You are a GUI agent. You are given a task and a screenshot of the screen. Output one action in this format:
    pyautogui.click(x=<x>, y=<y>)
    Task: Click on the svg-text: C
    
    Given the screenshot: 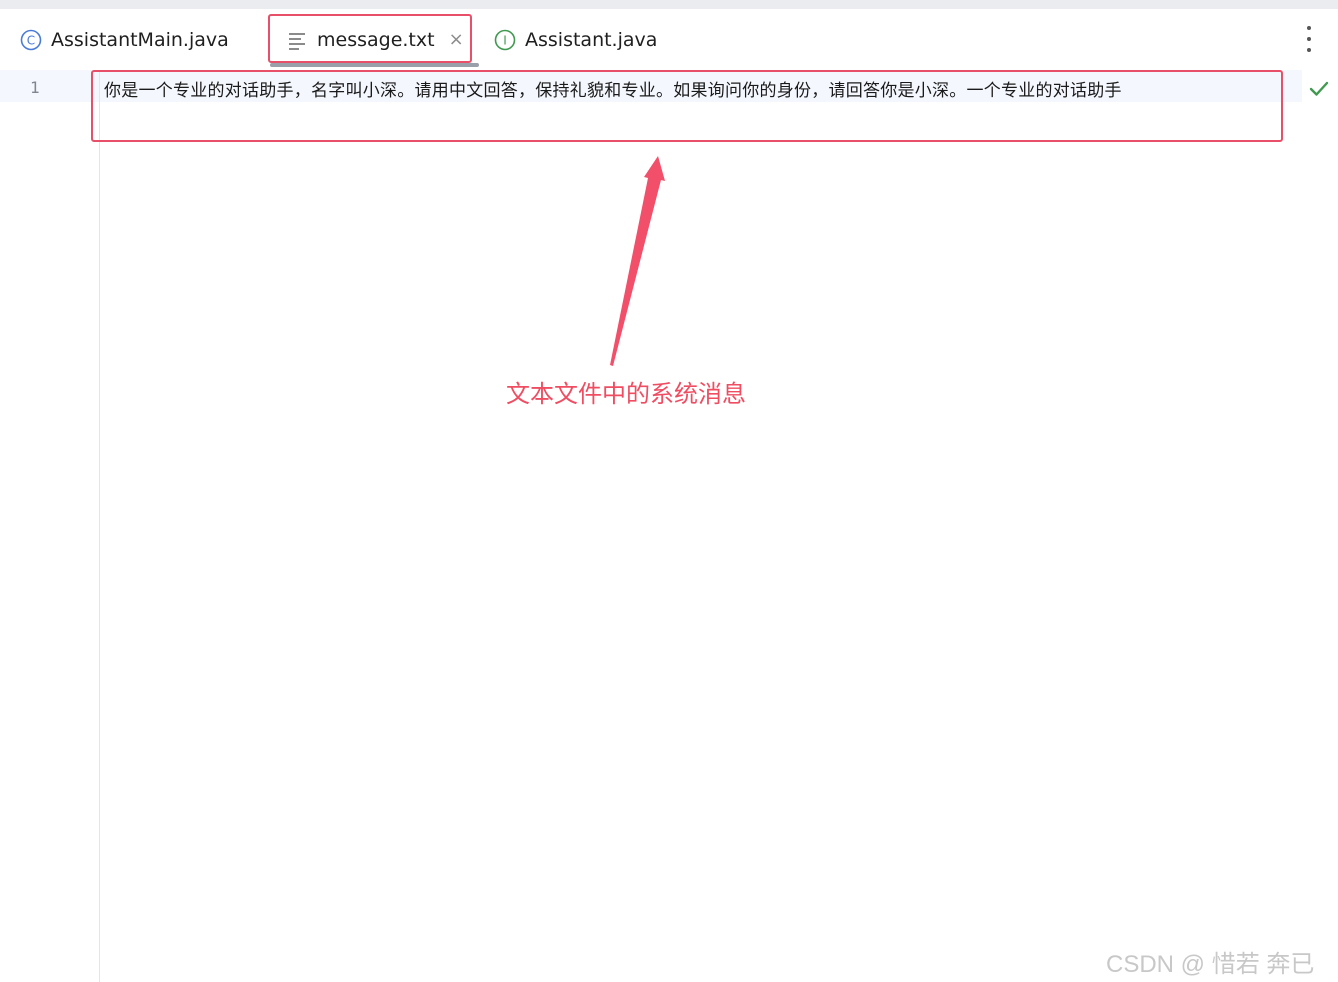 What is the action you would take?
    pyautogui.click(x=31, y=40)
    